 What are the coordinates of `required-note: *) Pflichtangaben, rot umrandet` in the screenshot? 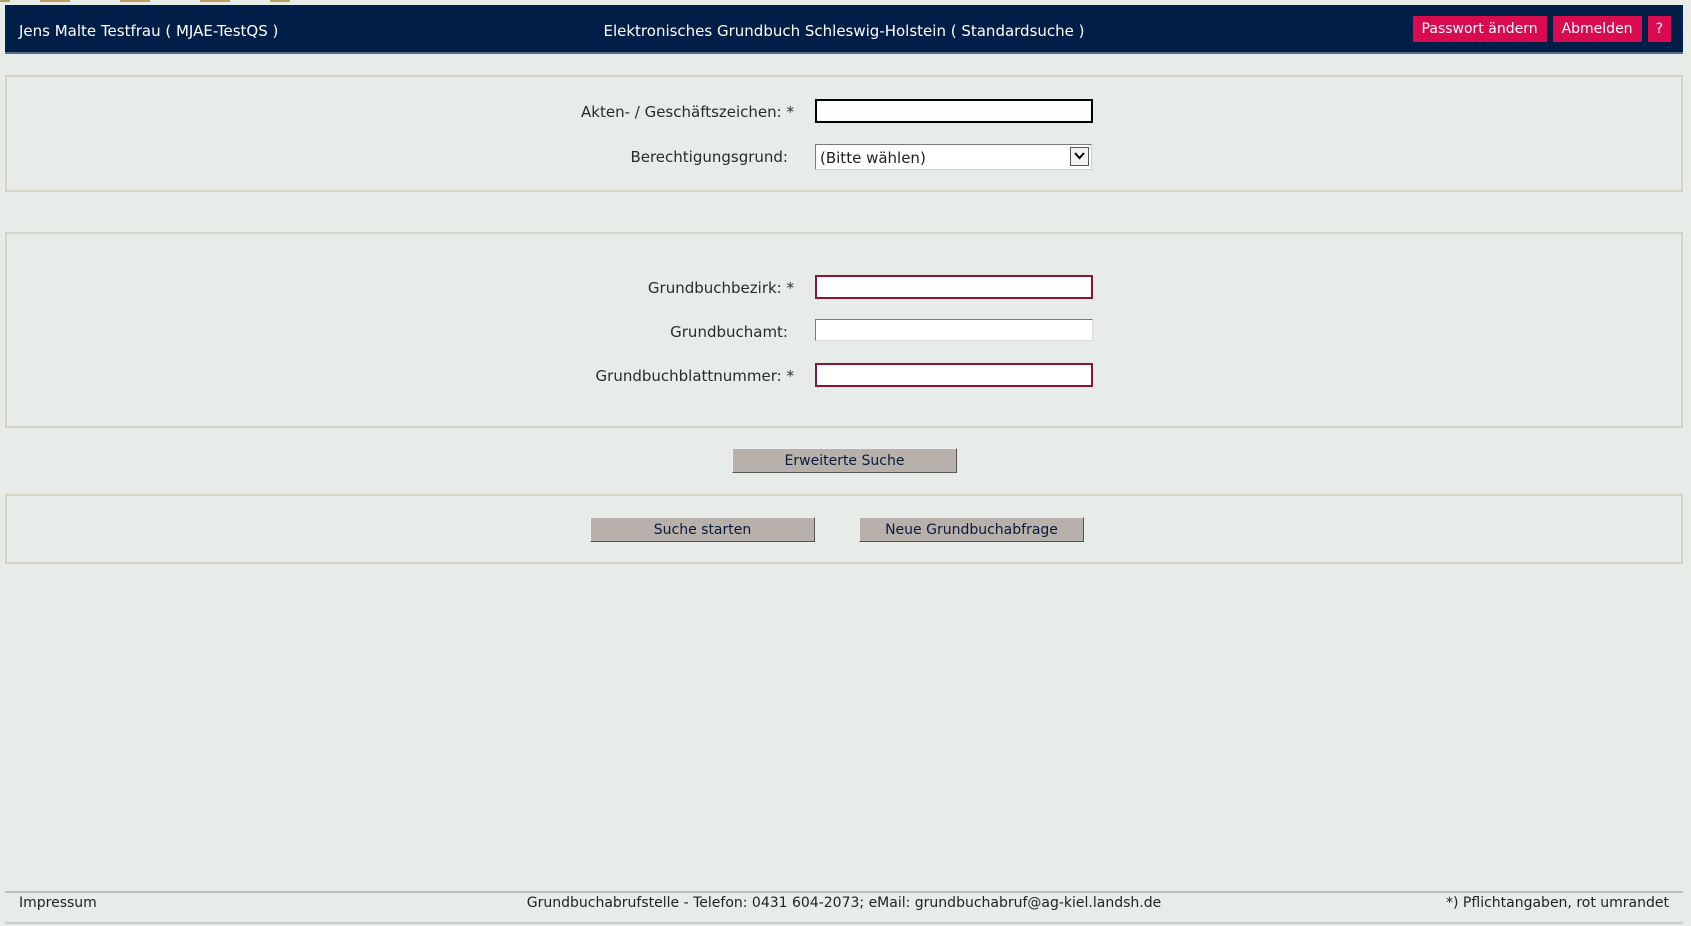 It's located at (1557, 903).